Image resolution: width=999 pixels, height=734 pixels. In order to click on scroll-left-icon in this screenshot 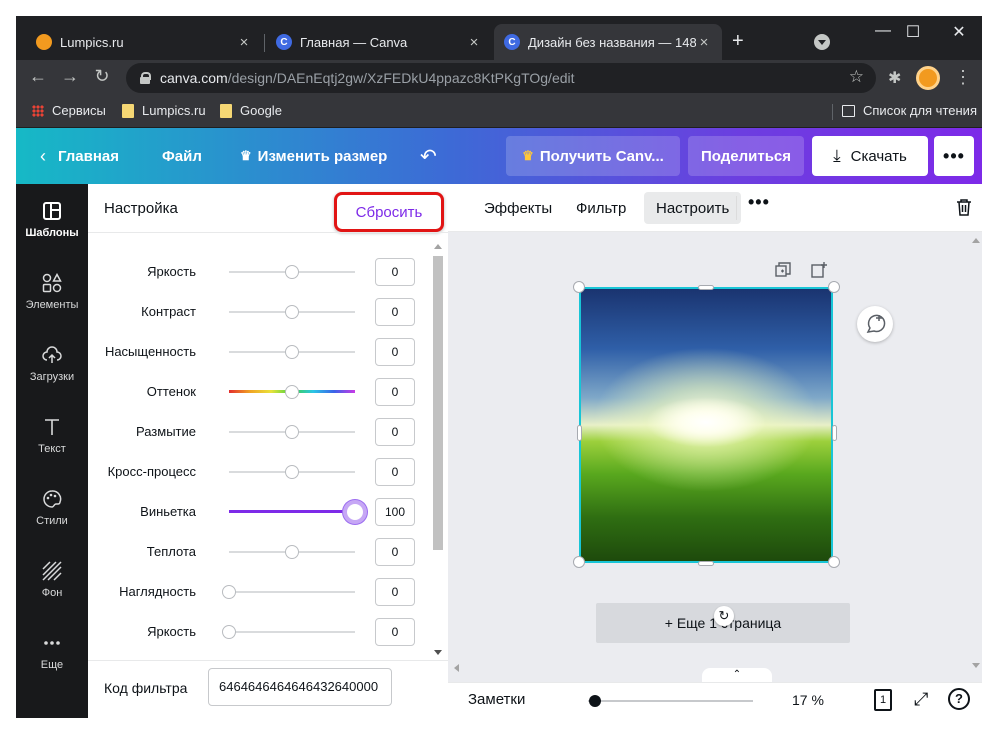, I will do `click(456, 668)`.